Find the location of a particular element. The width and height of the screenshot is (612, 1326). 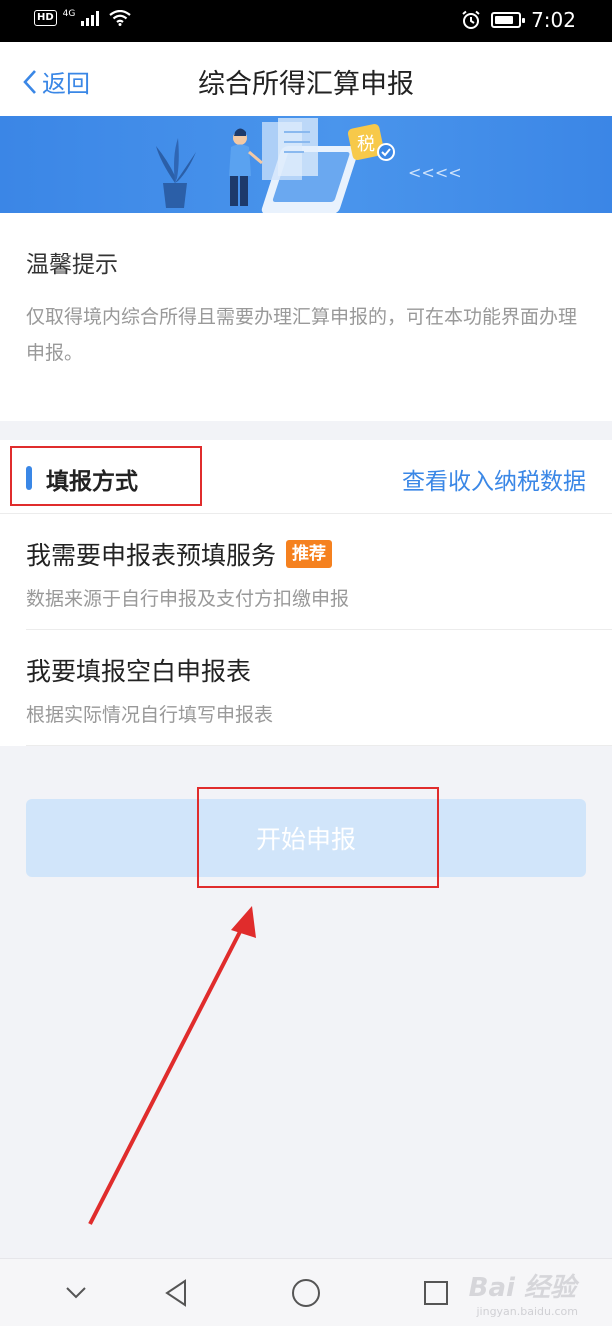

hd-indicator: HD is located at coordinates (45, 18).